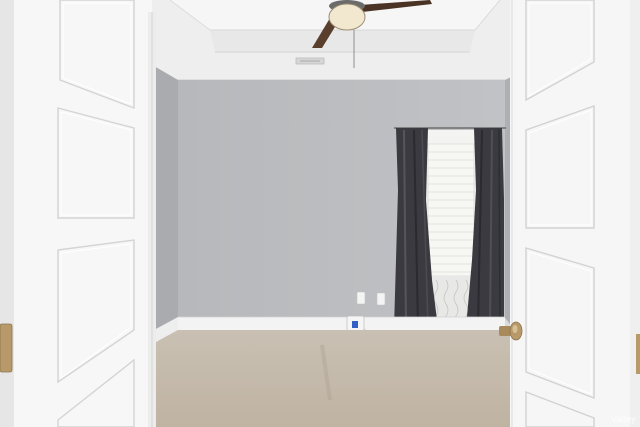 The image size is (640, 427). Describe the element at coordinates (623, 419) in the screenshot. I see `watermark-logo: Valley` at that location.